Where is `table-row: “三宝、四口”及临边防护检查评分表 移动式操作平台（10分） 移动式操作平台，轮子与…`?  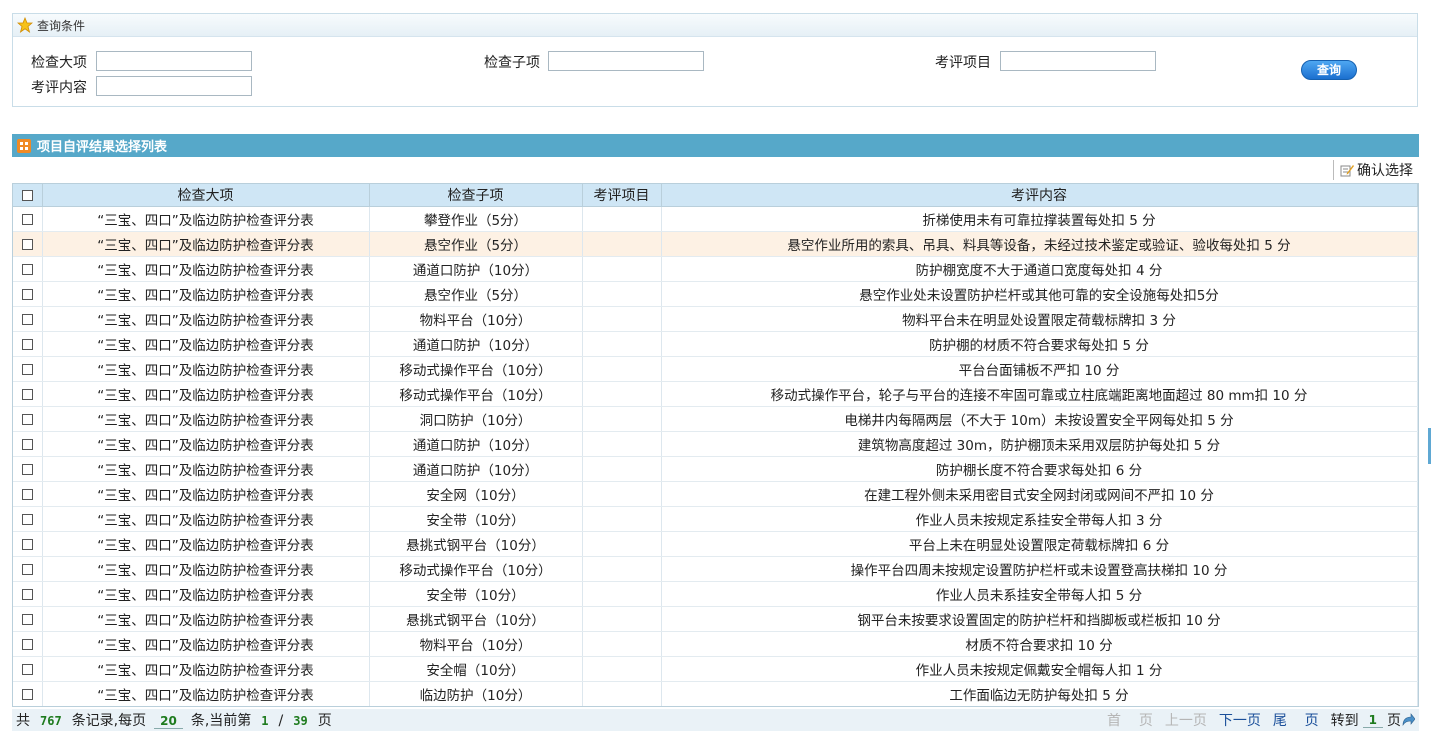 table-row: “三宝、四口”及临边防护检查评分表 移动式操作平台（10分） 移动式操作平台，轮子与… is located at coordinates (715, 394).